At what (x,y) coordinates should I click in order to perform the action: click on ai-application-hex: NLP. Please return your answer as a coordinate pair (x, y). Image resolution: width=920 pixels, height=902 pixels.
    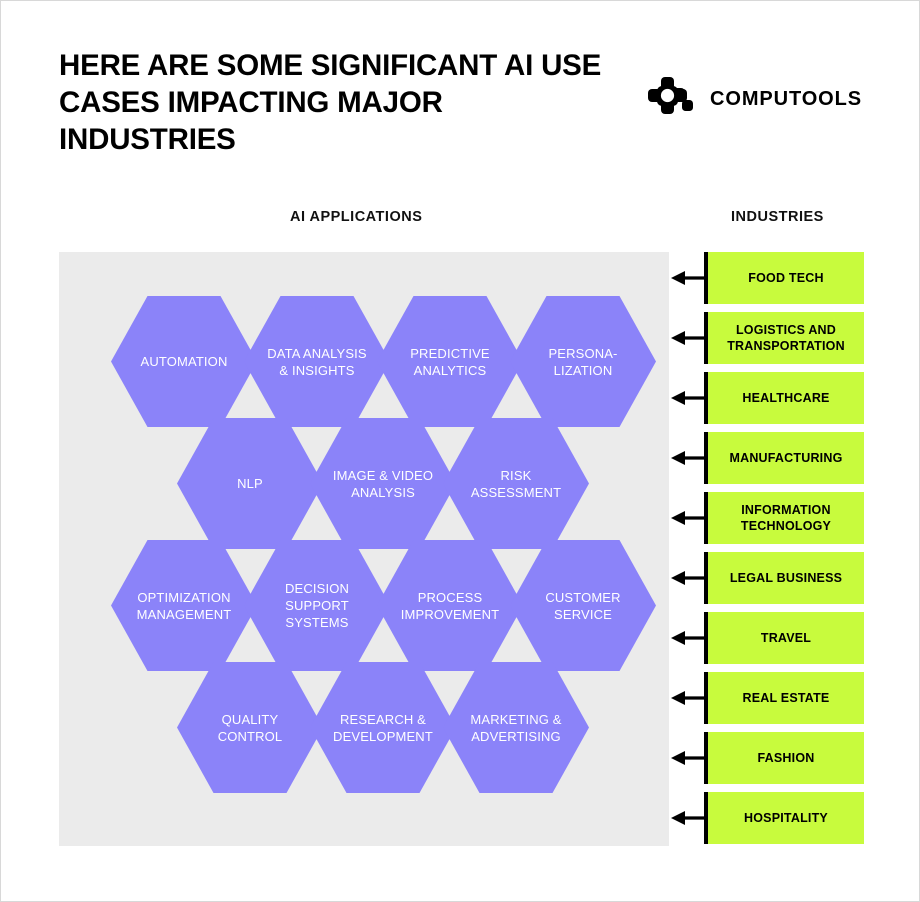
    Looking at the image, I should click on (250, 483).